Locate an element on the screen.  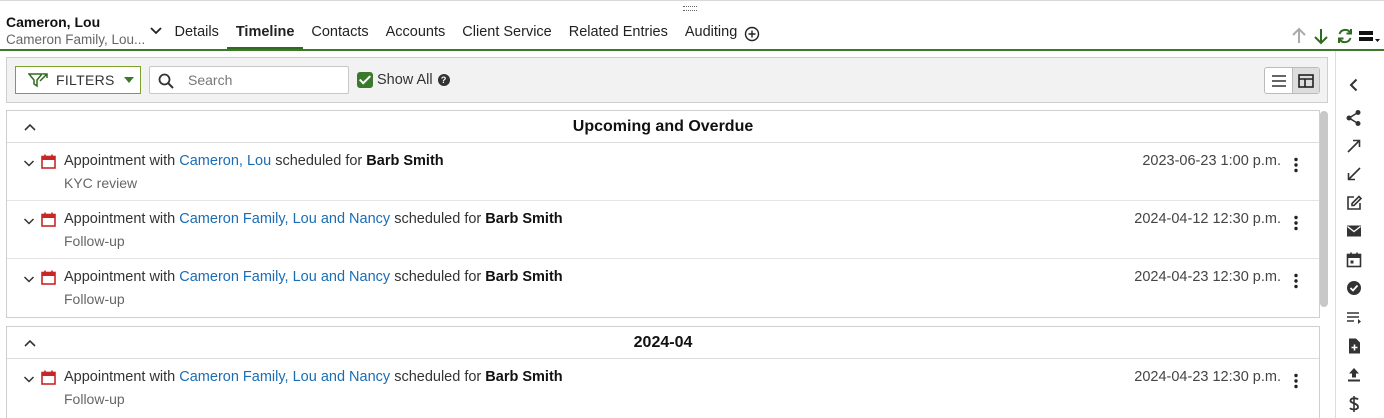
refresh-icon is located at coordinates (1345, 36).